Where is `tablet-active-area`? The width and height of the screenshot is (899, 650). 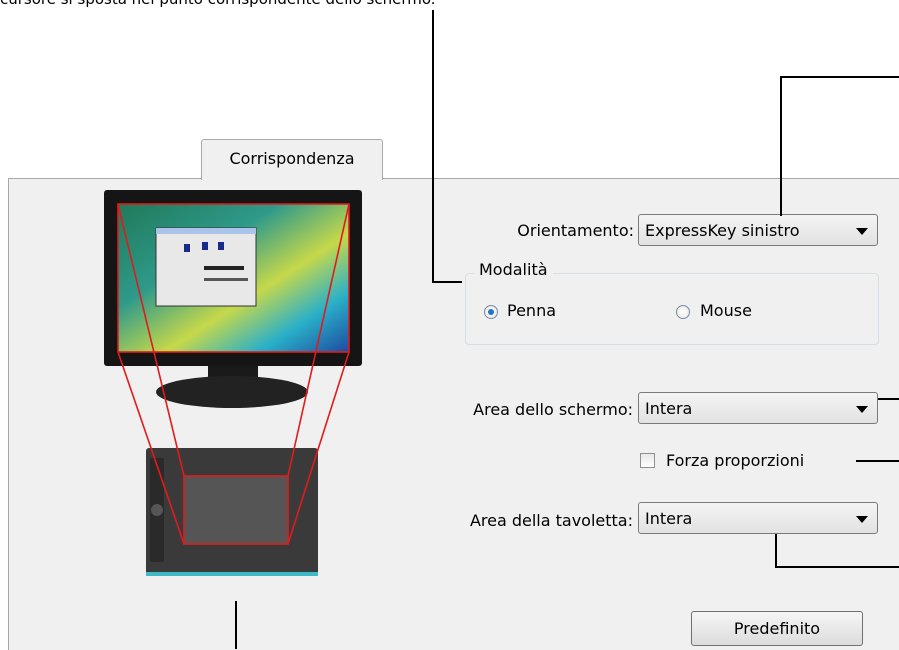 tablet-active-area is located at coordinates (236, 510).